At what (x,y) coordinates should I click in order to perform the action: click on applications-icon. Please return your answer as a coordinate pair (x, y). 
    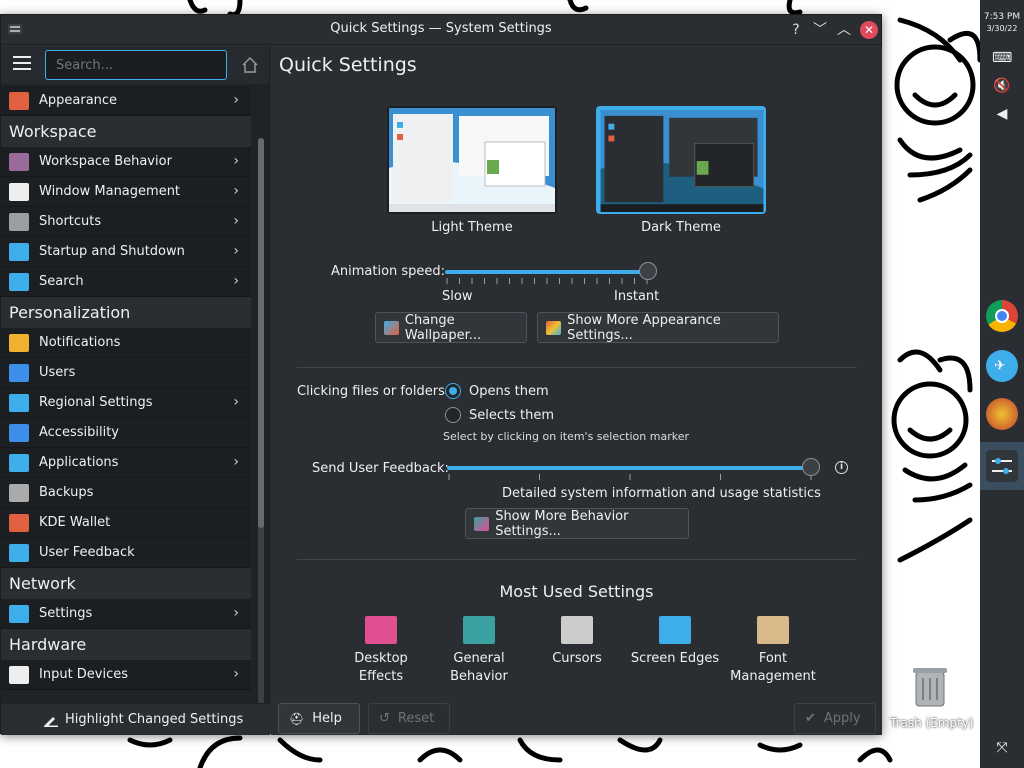
    Looking at the image, I should click on (19, 463).